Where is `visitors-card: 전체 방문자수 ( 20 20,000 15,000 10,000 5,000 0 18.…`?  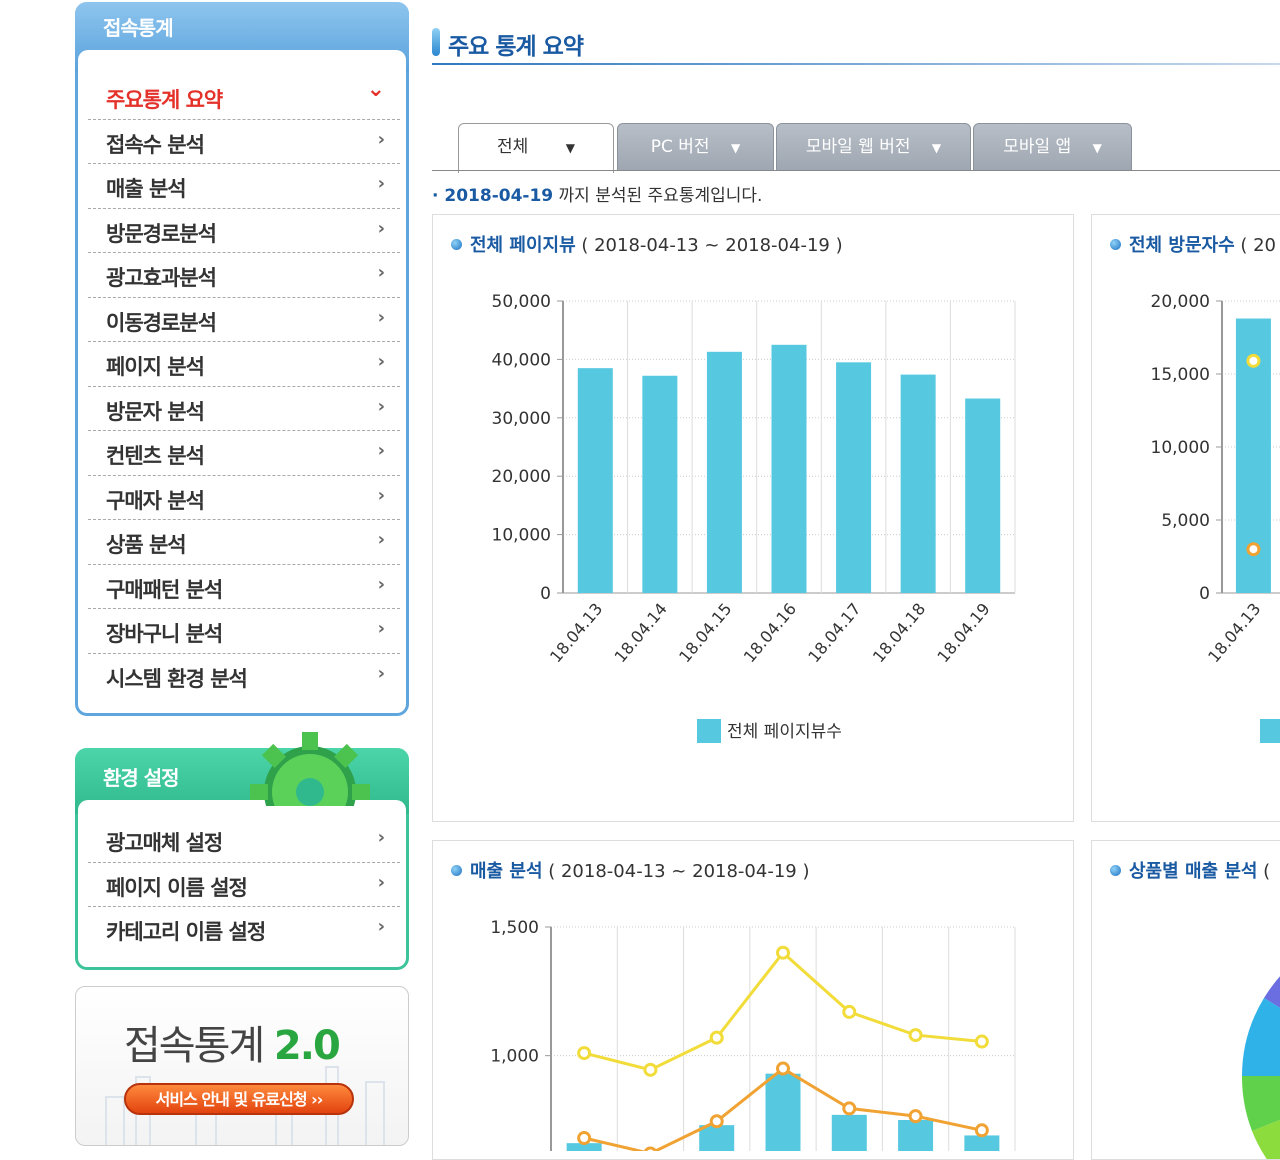 visitors-card: 전체 방문자수 ( 20 20,000 15,000 10,000 5,000 0 18.… is located at coordinates (1185, 518).